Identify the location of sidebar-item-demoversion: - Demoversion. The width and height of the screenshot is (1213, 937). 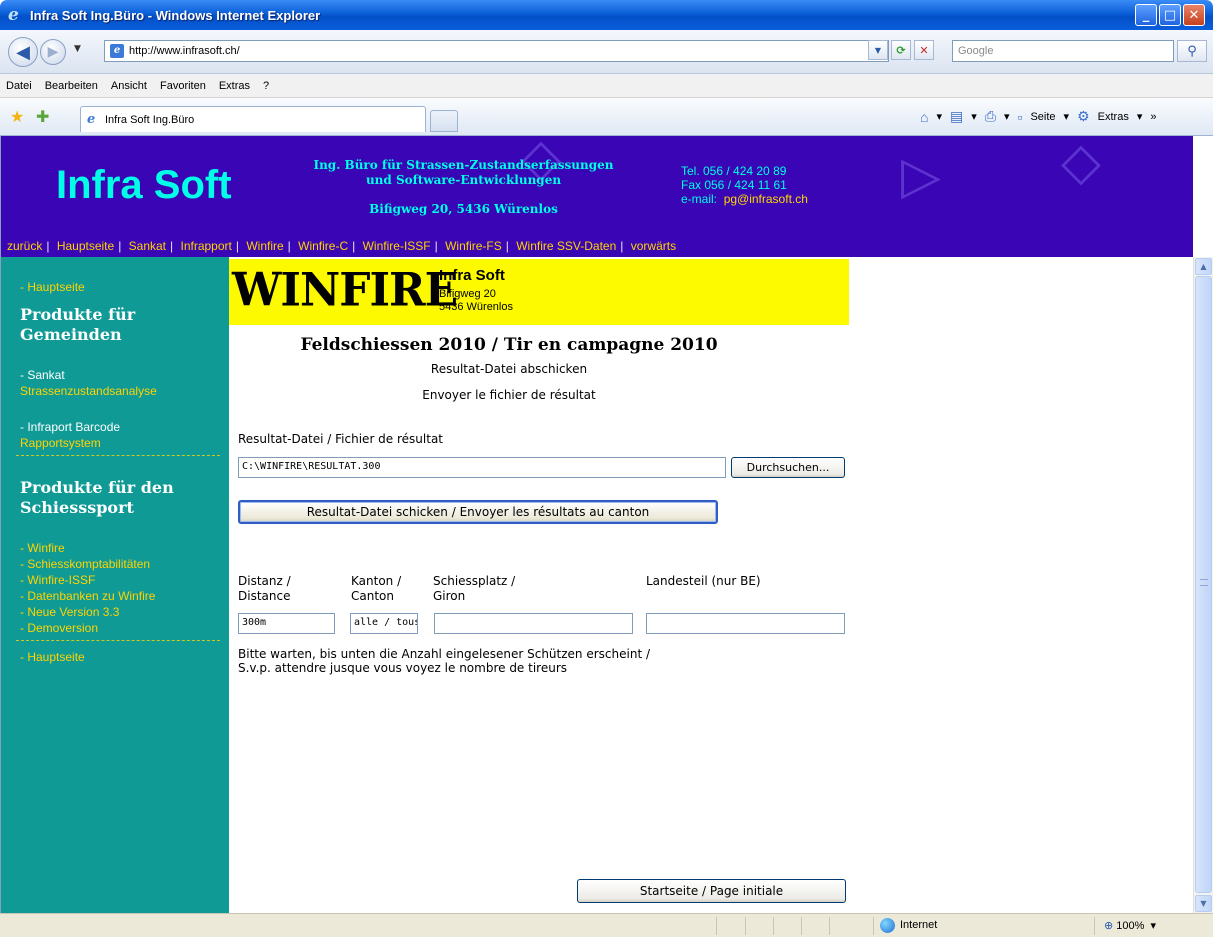
(121, 628).